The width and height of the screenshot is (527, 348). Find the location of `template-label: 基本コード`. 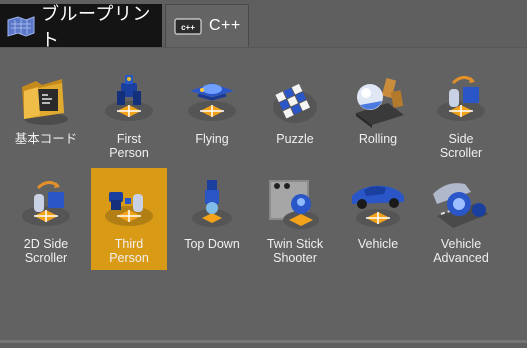

template-label: 基本コード is located at coordinates (46, 139).